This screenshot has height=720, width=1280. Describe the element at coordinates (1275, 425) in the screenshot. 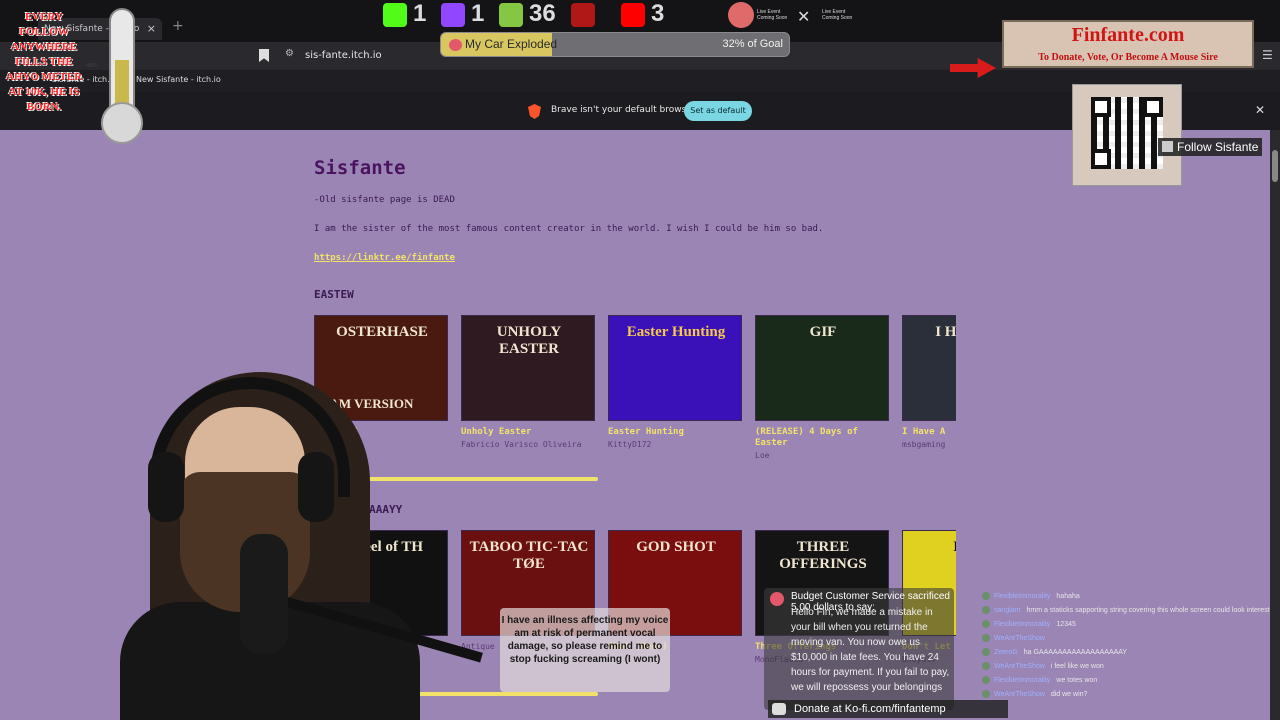

I see `page-scrollbar` at that location.